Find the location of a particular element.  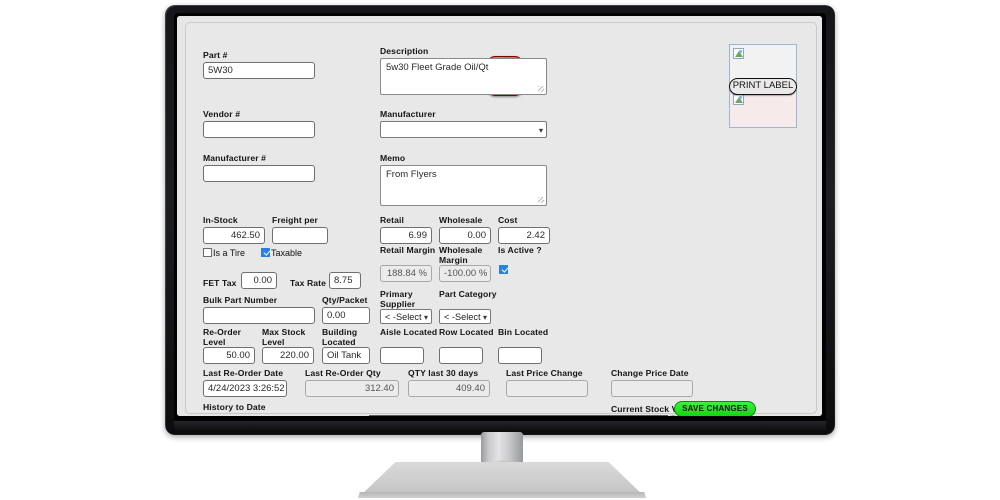

last-reorder-qty-label: Last Re-Order Qty is located at coordinates (343, 373).